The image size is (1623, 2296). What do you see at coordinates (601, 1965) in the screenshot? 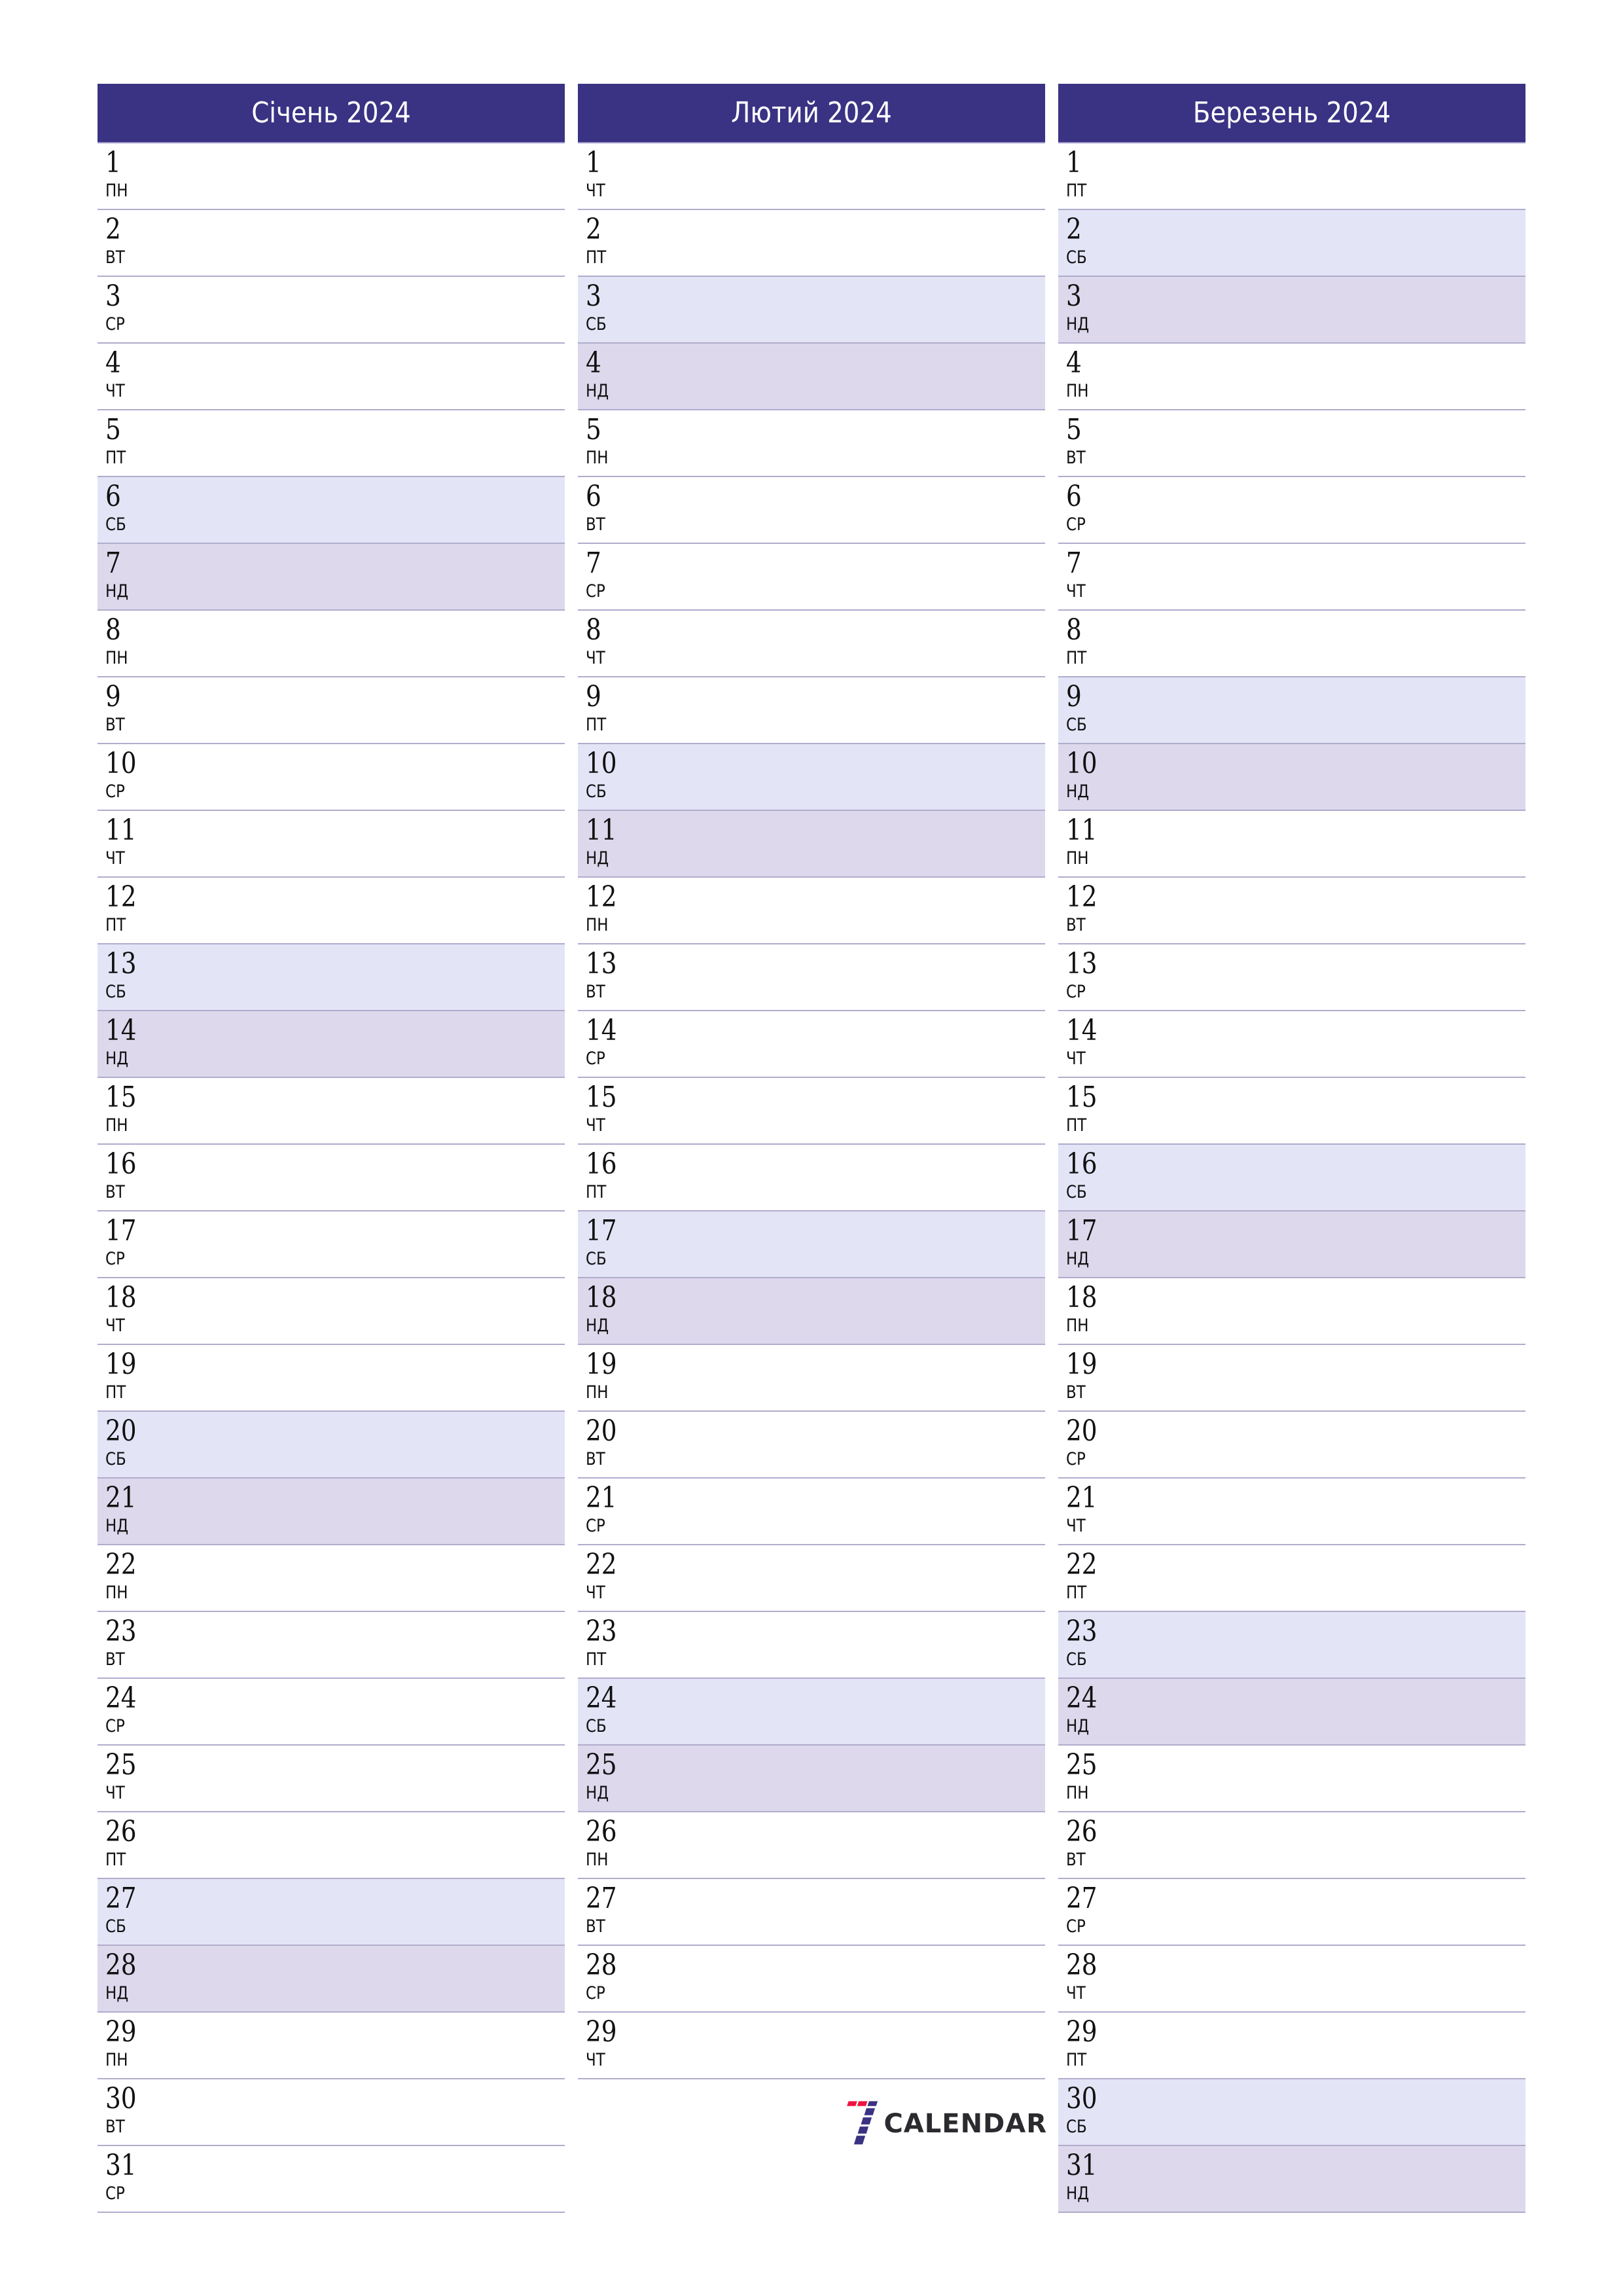
I see `day-number: 28` at bounding box center [601, 1965].